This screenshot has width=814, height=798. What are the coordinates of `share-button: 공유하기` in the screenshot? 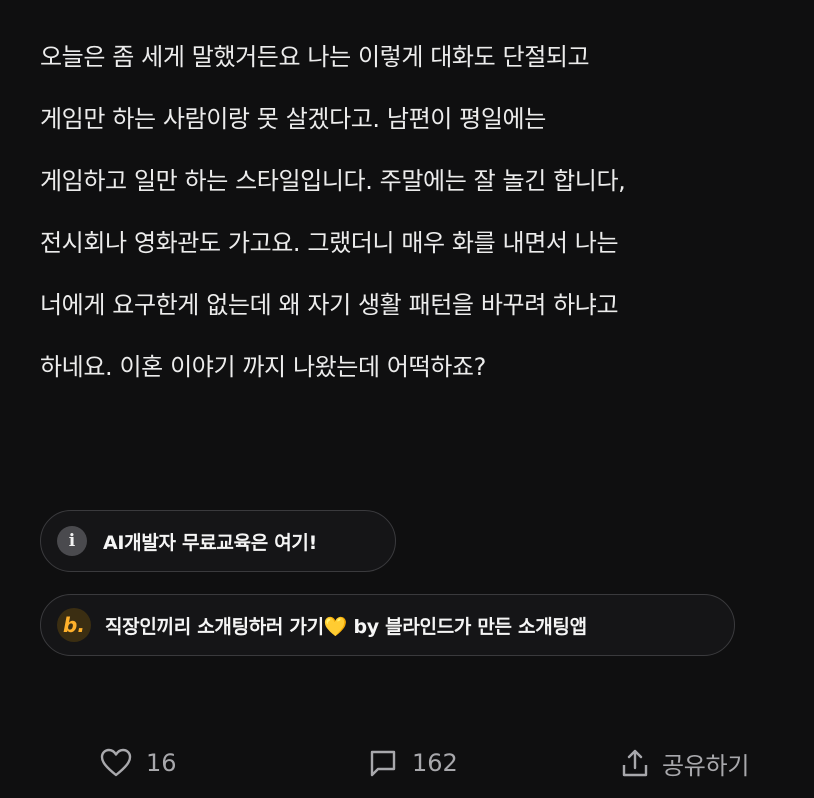 It's located at (684, 763).